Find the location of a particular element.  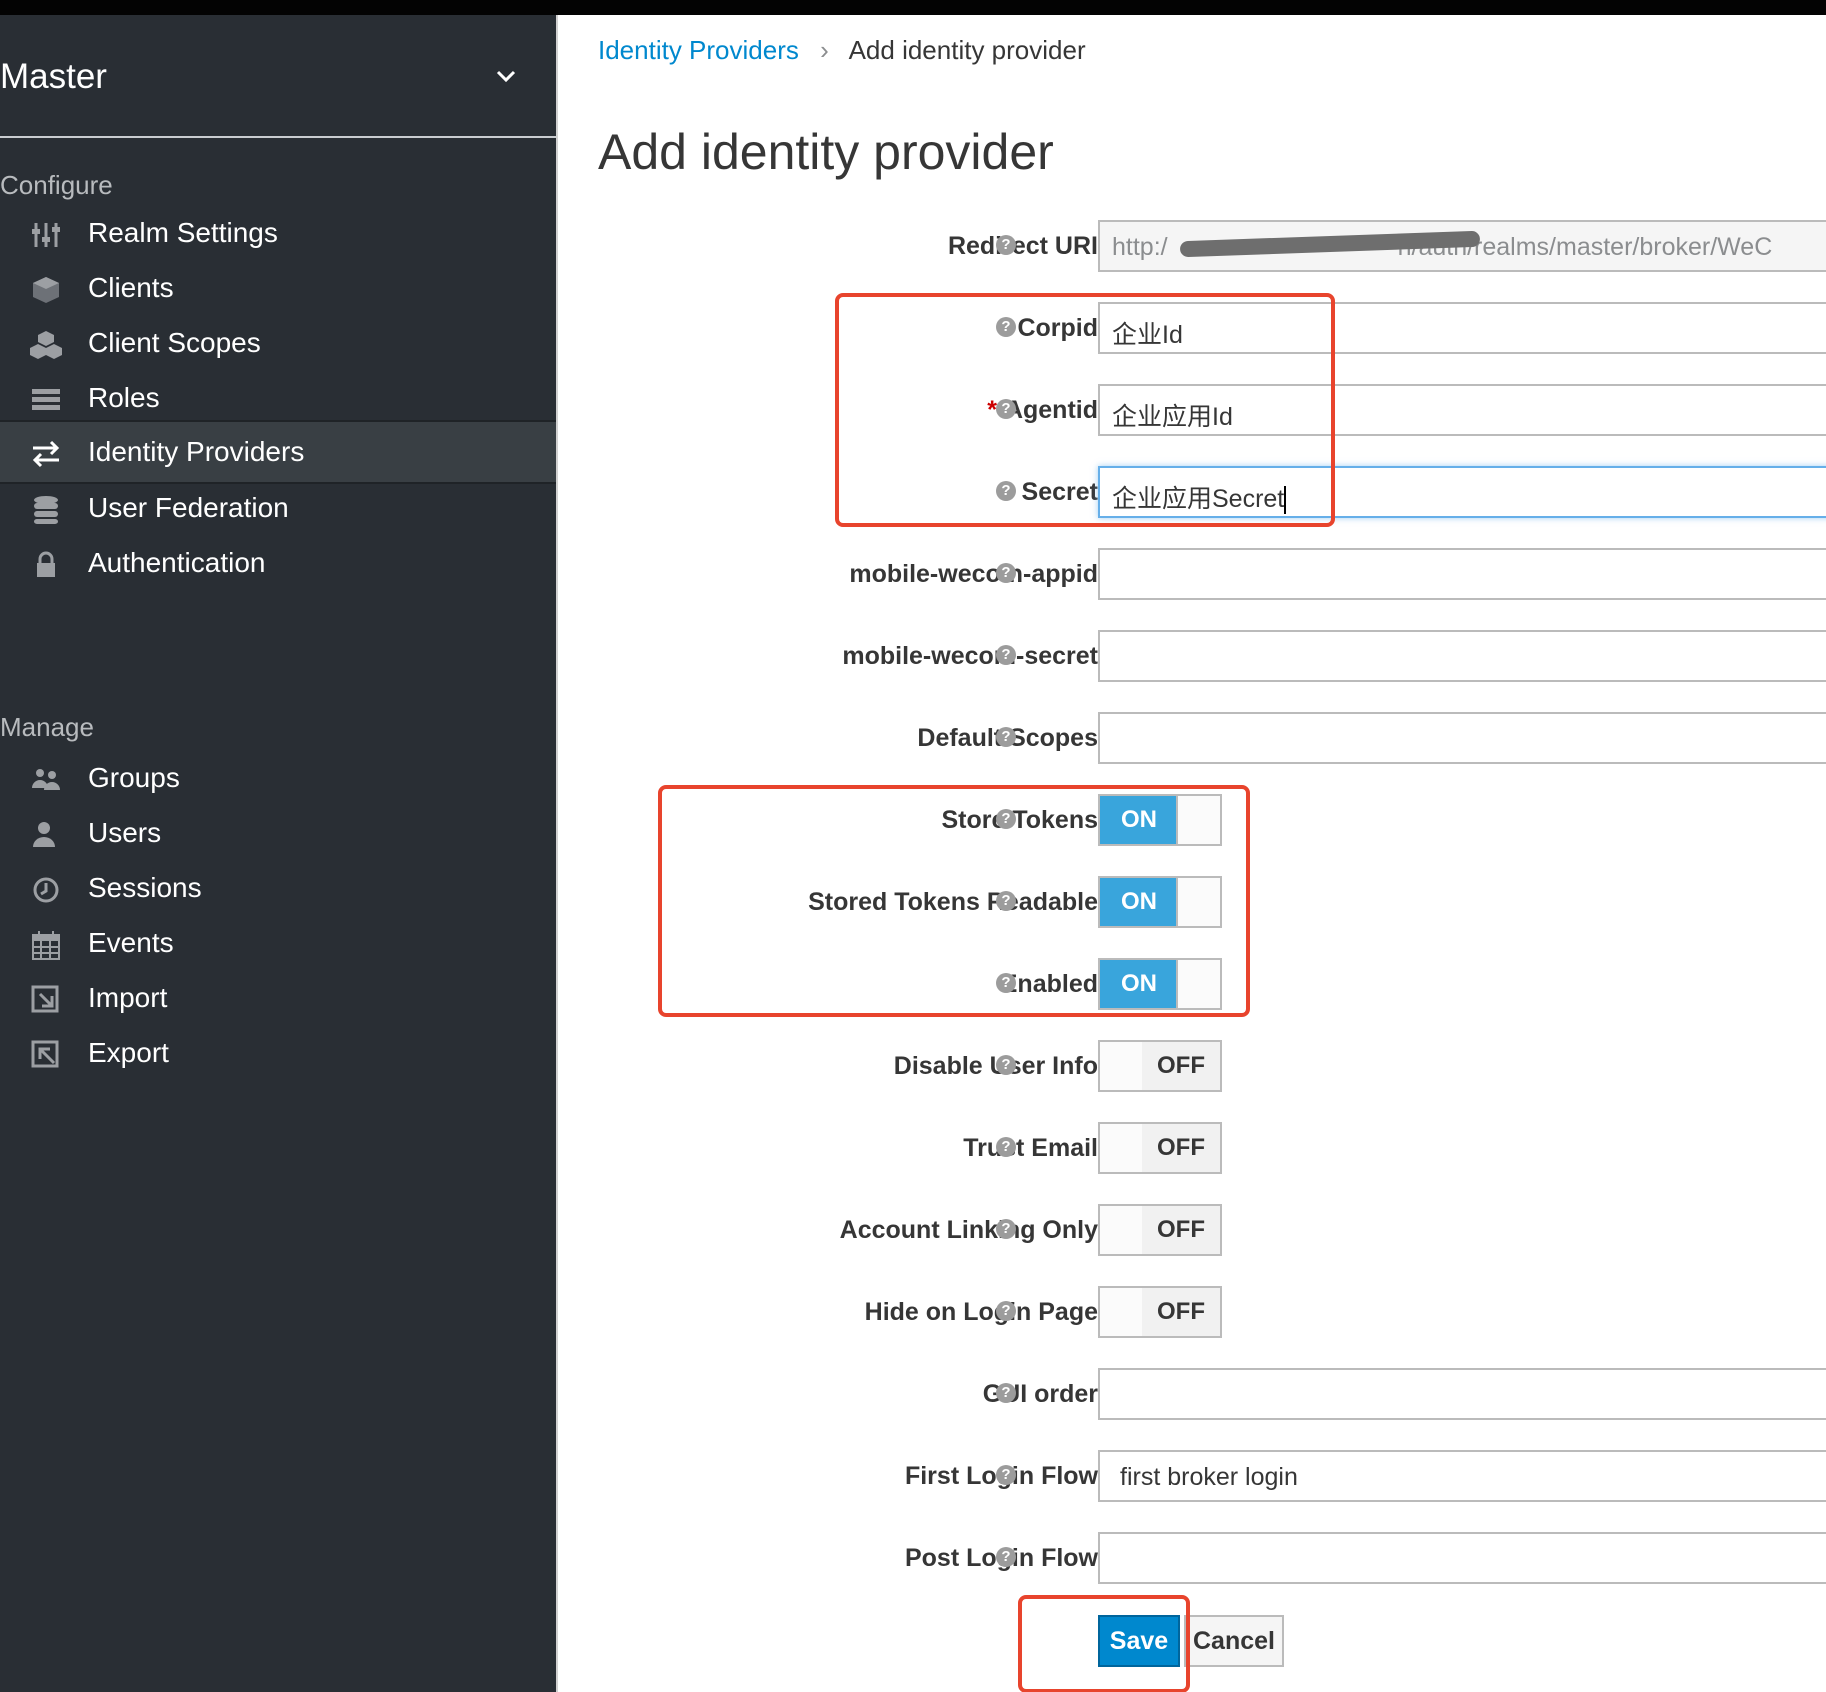

sidebar-item-authentication: Authentication is located at coordinates (278, 565).